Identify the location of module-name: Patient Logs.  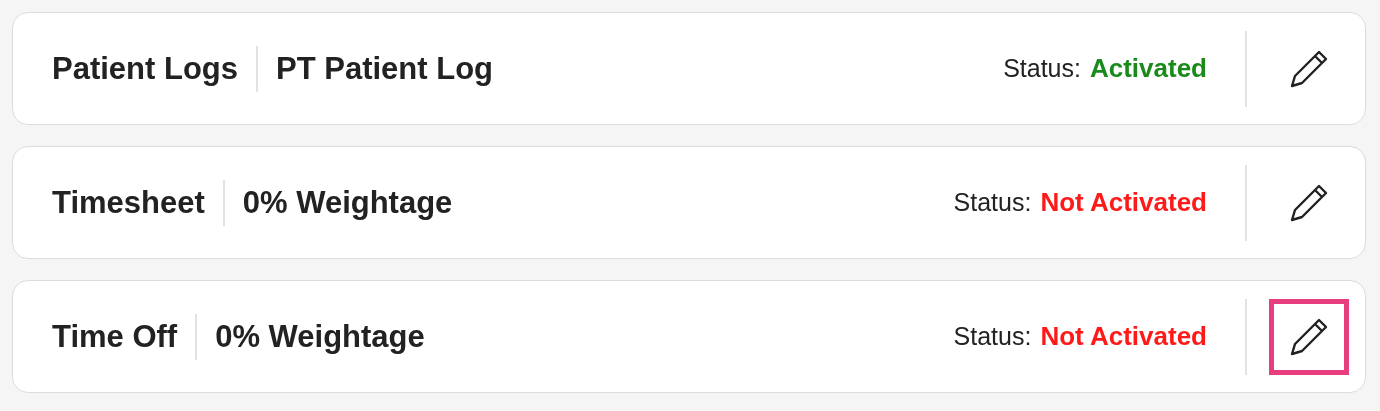
(145, 68).